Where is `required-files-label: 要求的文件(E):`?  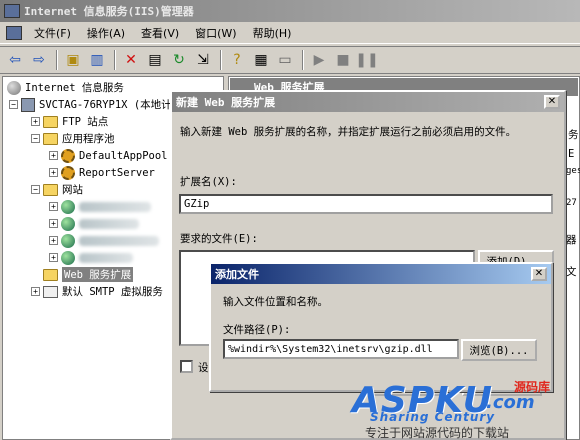 required-files-label: 要求的文件(E): is located at coordinates (219, 239).